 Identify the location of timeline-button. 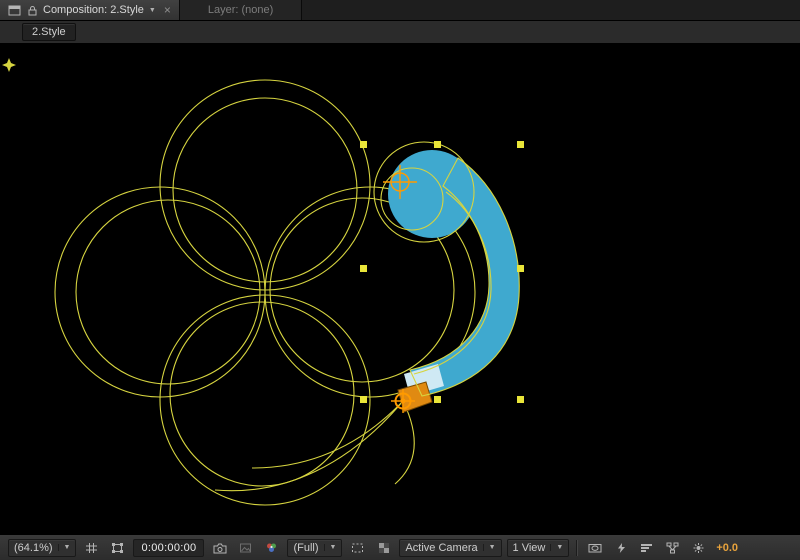
(646, 548).